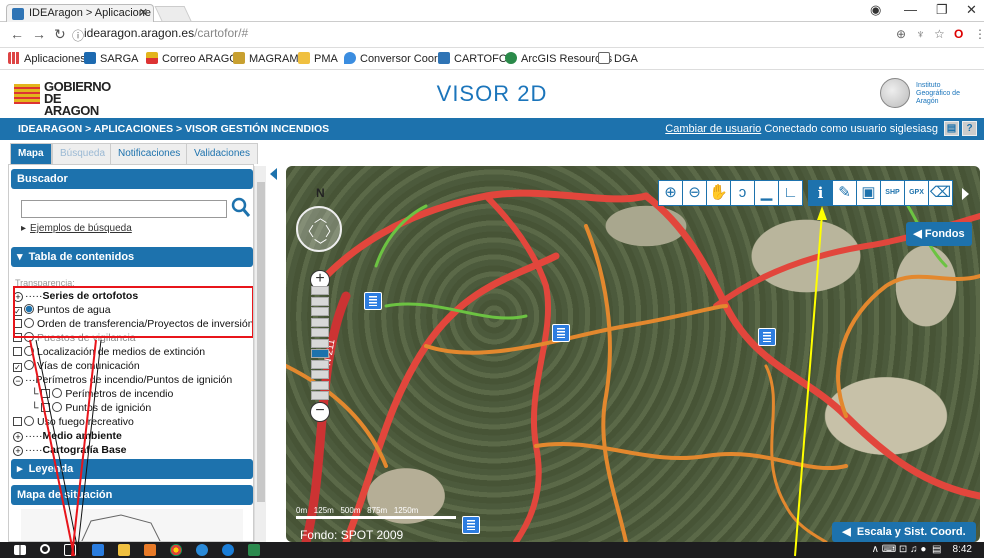  What do you see at coordinates (916, 193) in the screenshot?
I see `gpx-icon: GPX` at bounding box center [916, 193].